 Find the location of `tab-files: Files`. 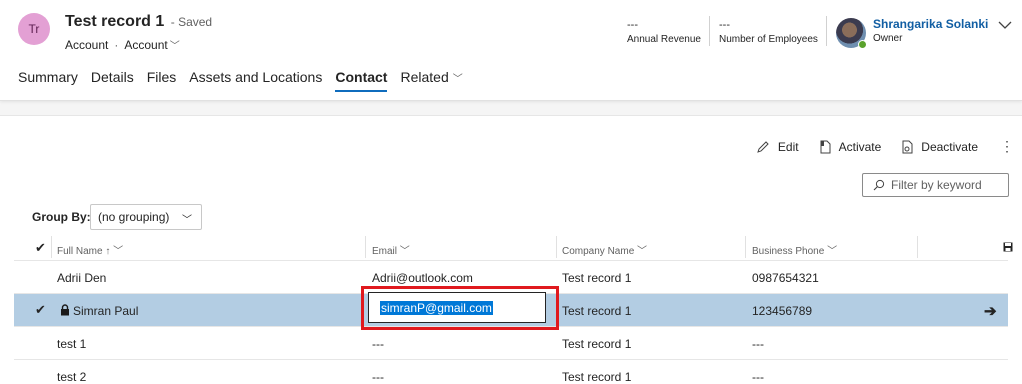

tab-files: Files is located at coordinates (162, 80).